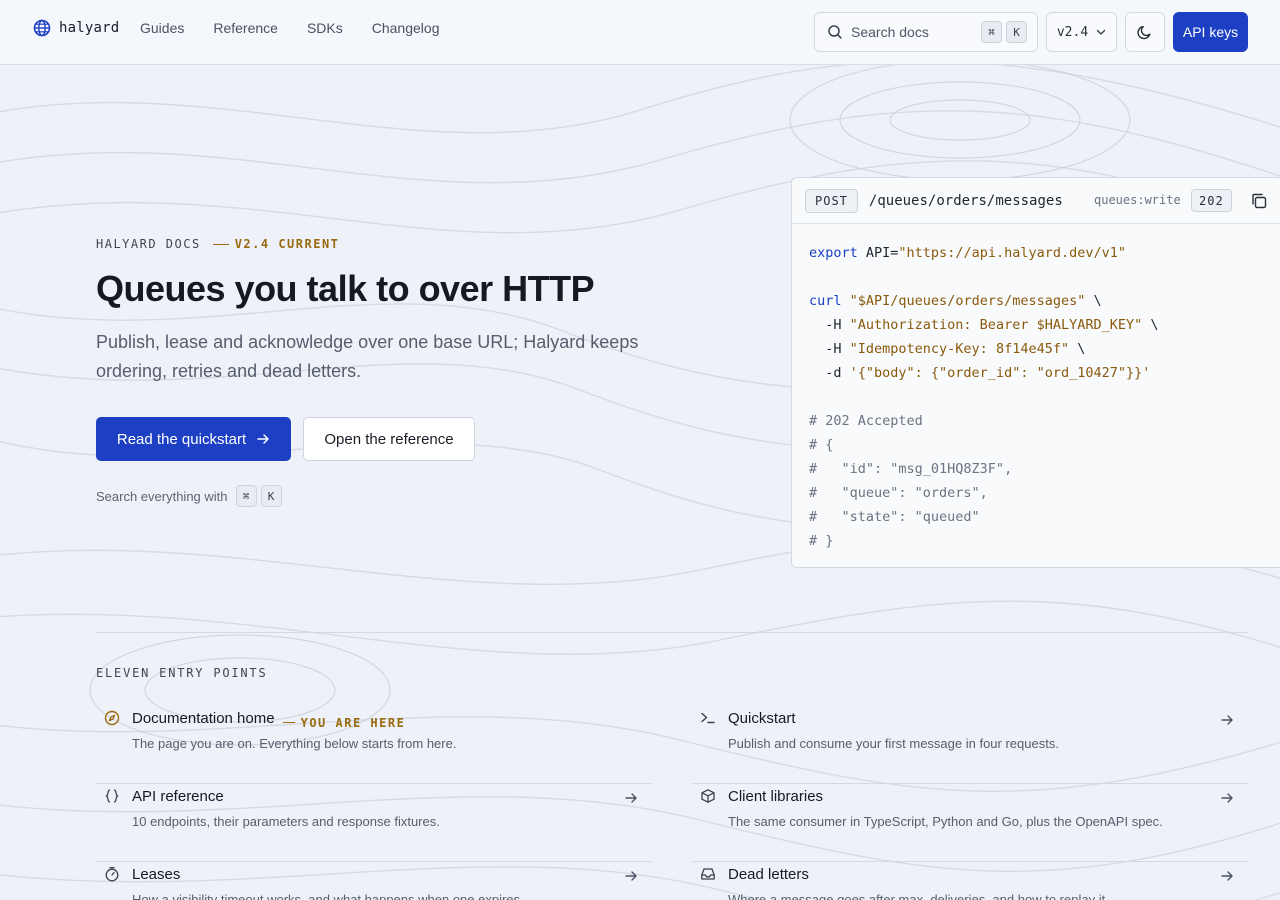 The width and height of the screenshot is (1280, 900). What do you see at coordinates (1044, 469) in the screenshot?
I see `code-line: # "id": "msg_01HQ8Z3F",` at bounding box center [1044, 469].